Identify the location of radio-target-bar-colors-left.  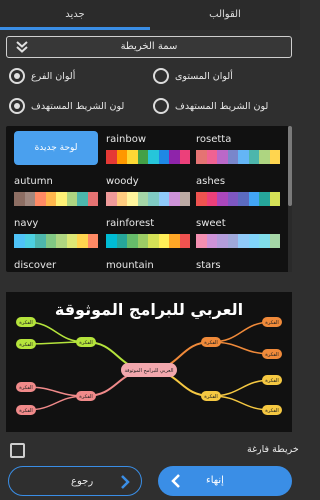
(17, 106).